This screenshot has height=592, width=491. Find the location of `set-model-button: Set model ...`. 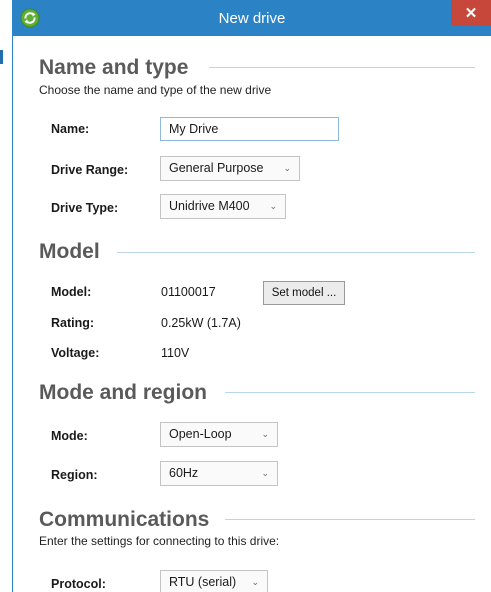

set-model-button: Set model ... is located at coordinates (304, 293).